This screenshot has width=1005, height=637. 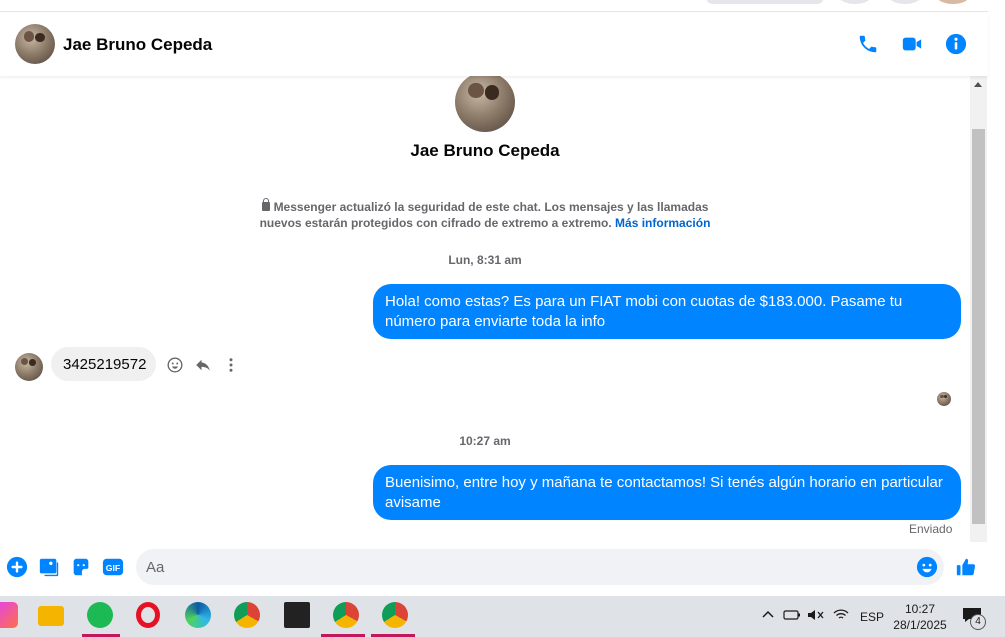 I want to click on incoming-message: 3425219572, so click(x=103, y=364).